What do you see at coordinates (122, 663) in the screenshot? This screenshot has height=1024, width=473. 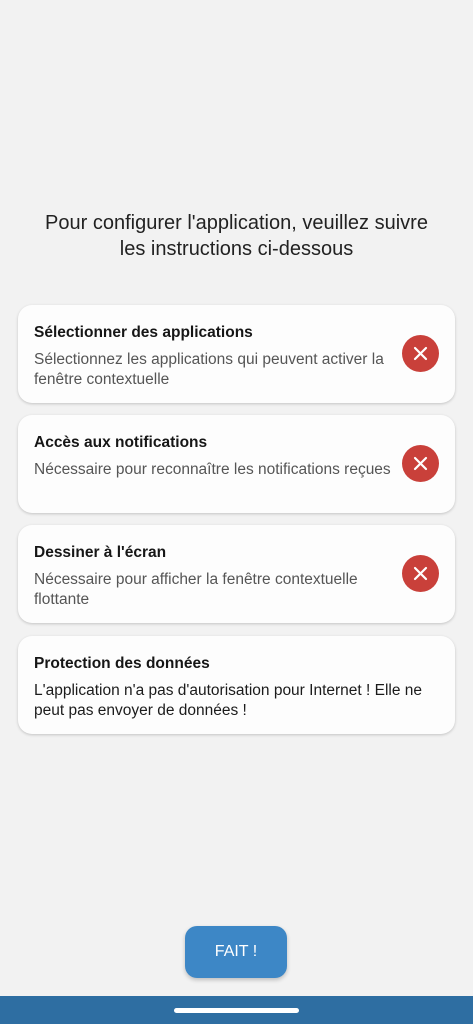 I see `card-title: Protection des données` at bounding box center [122, 663].